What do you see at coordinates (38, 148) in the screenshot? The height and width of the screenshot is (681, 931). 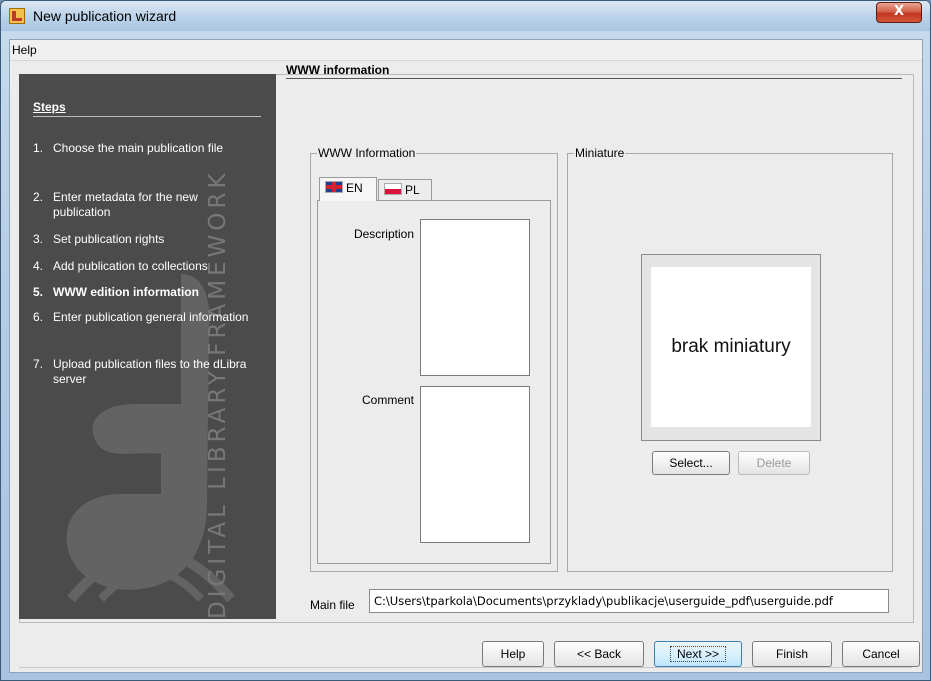 I see `step-number: 1.` at bounding box center [38, 148].